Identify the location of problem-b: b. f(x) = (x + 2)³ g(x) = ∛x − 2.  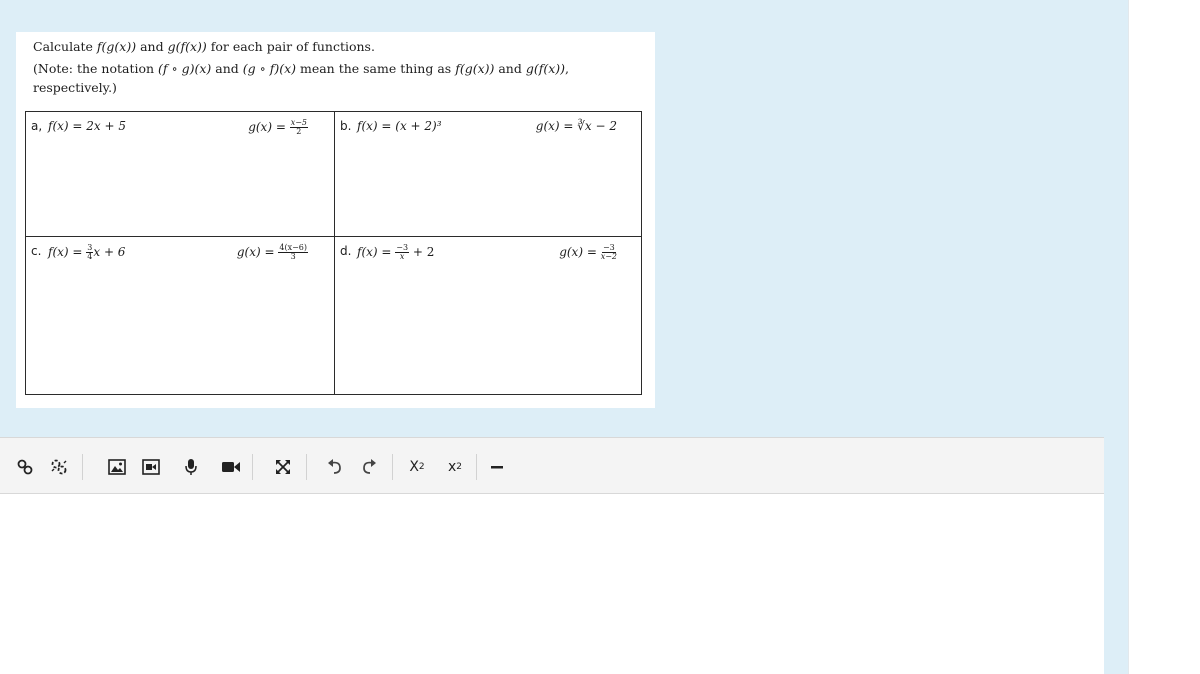
(488, 174).